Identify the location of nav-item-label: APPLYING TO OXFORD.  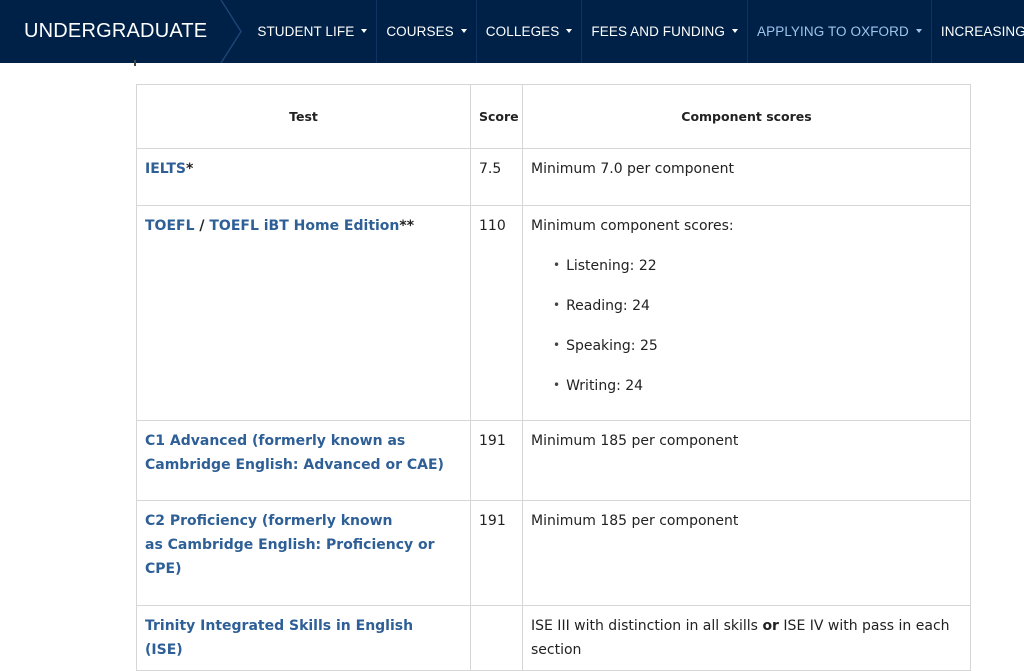
(833, 31).